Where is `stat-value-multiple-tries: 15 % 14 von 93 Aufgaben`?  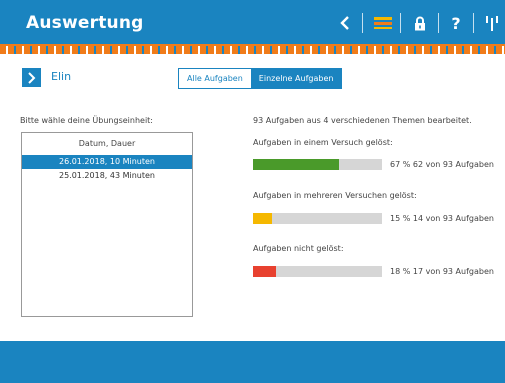
stat-value-multiple-tries: 15 % 14 von 93 Aufgaben is located at coordinates (442, 218).